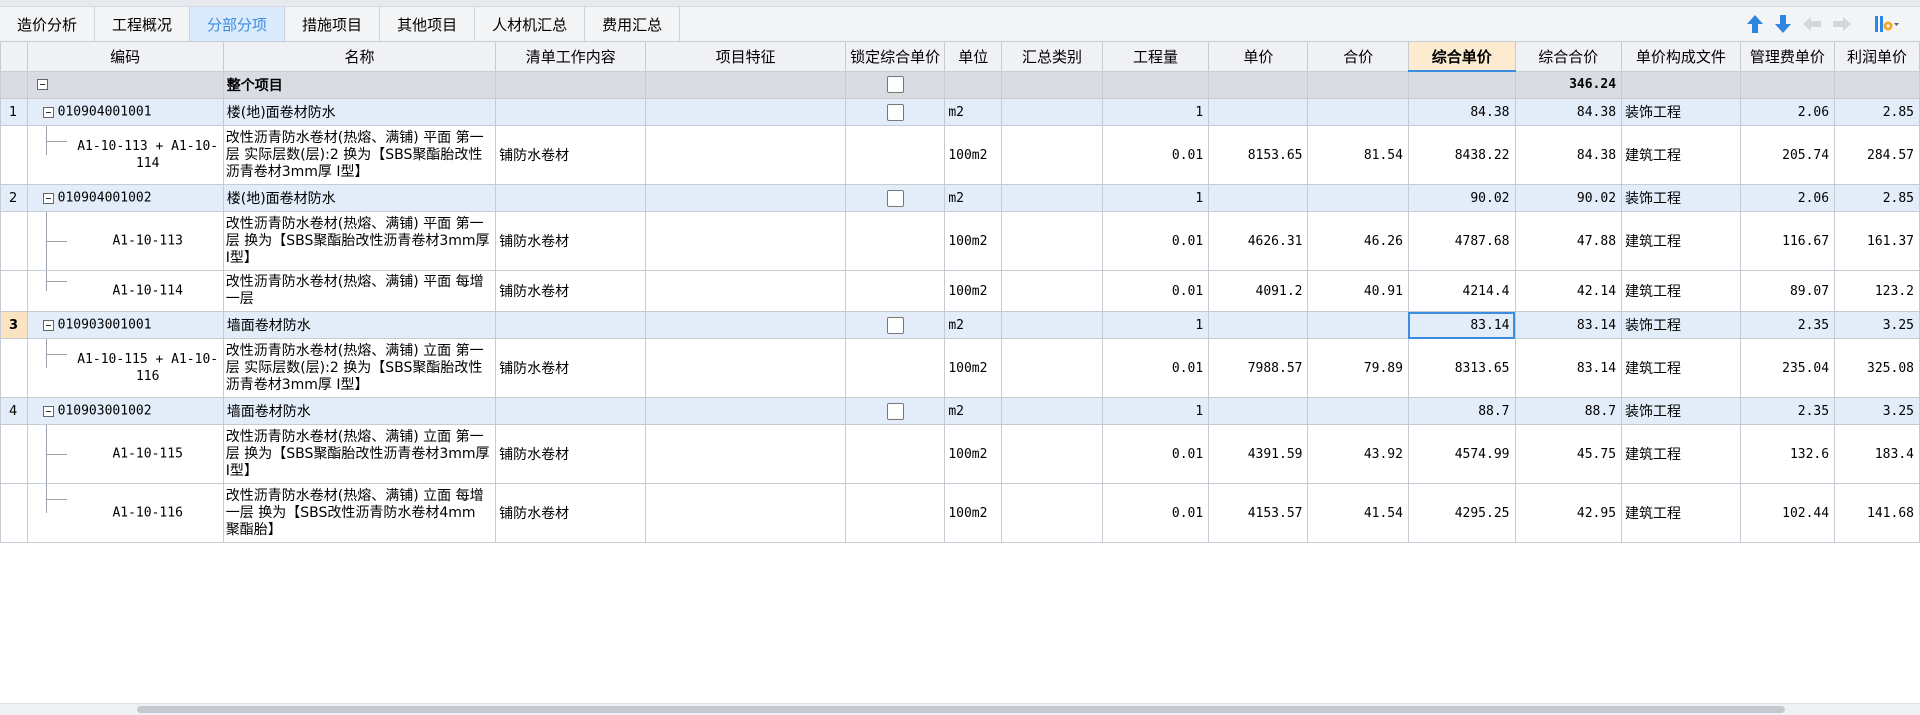  I want to click on code-cell: 010903001002, so click(125, 411).